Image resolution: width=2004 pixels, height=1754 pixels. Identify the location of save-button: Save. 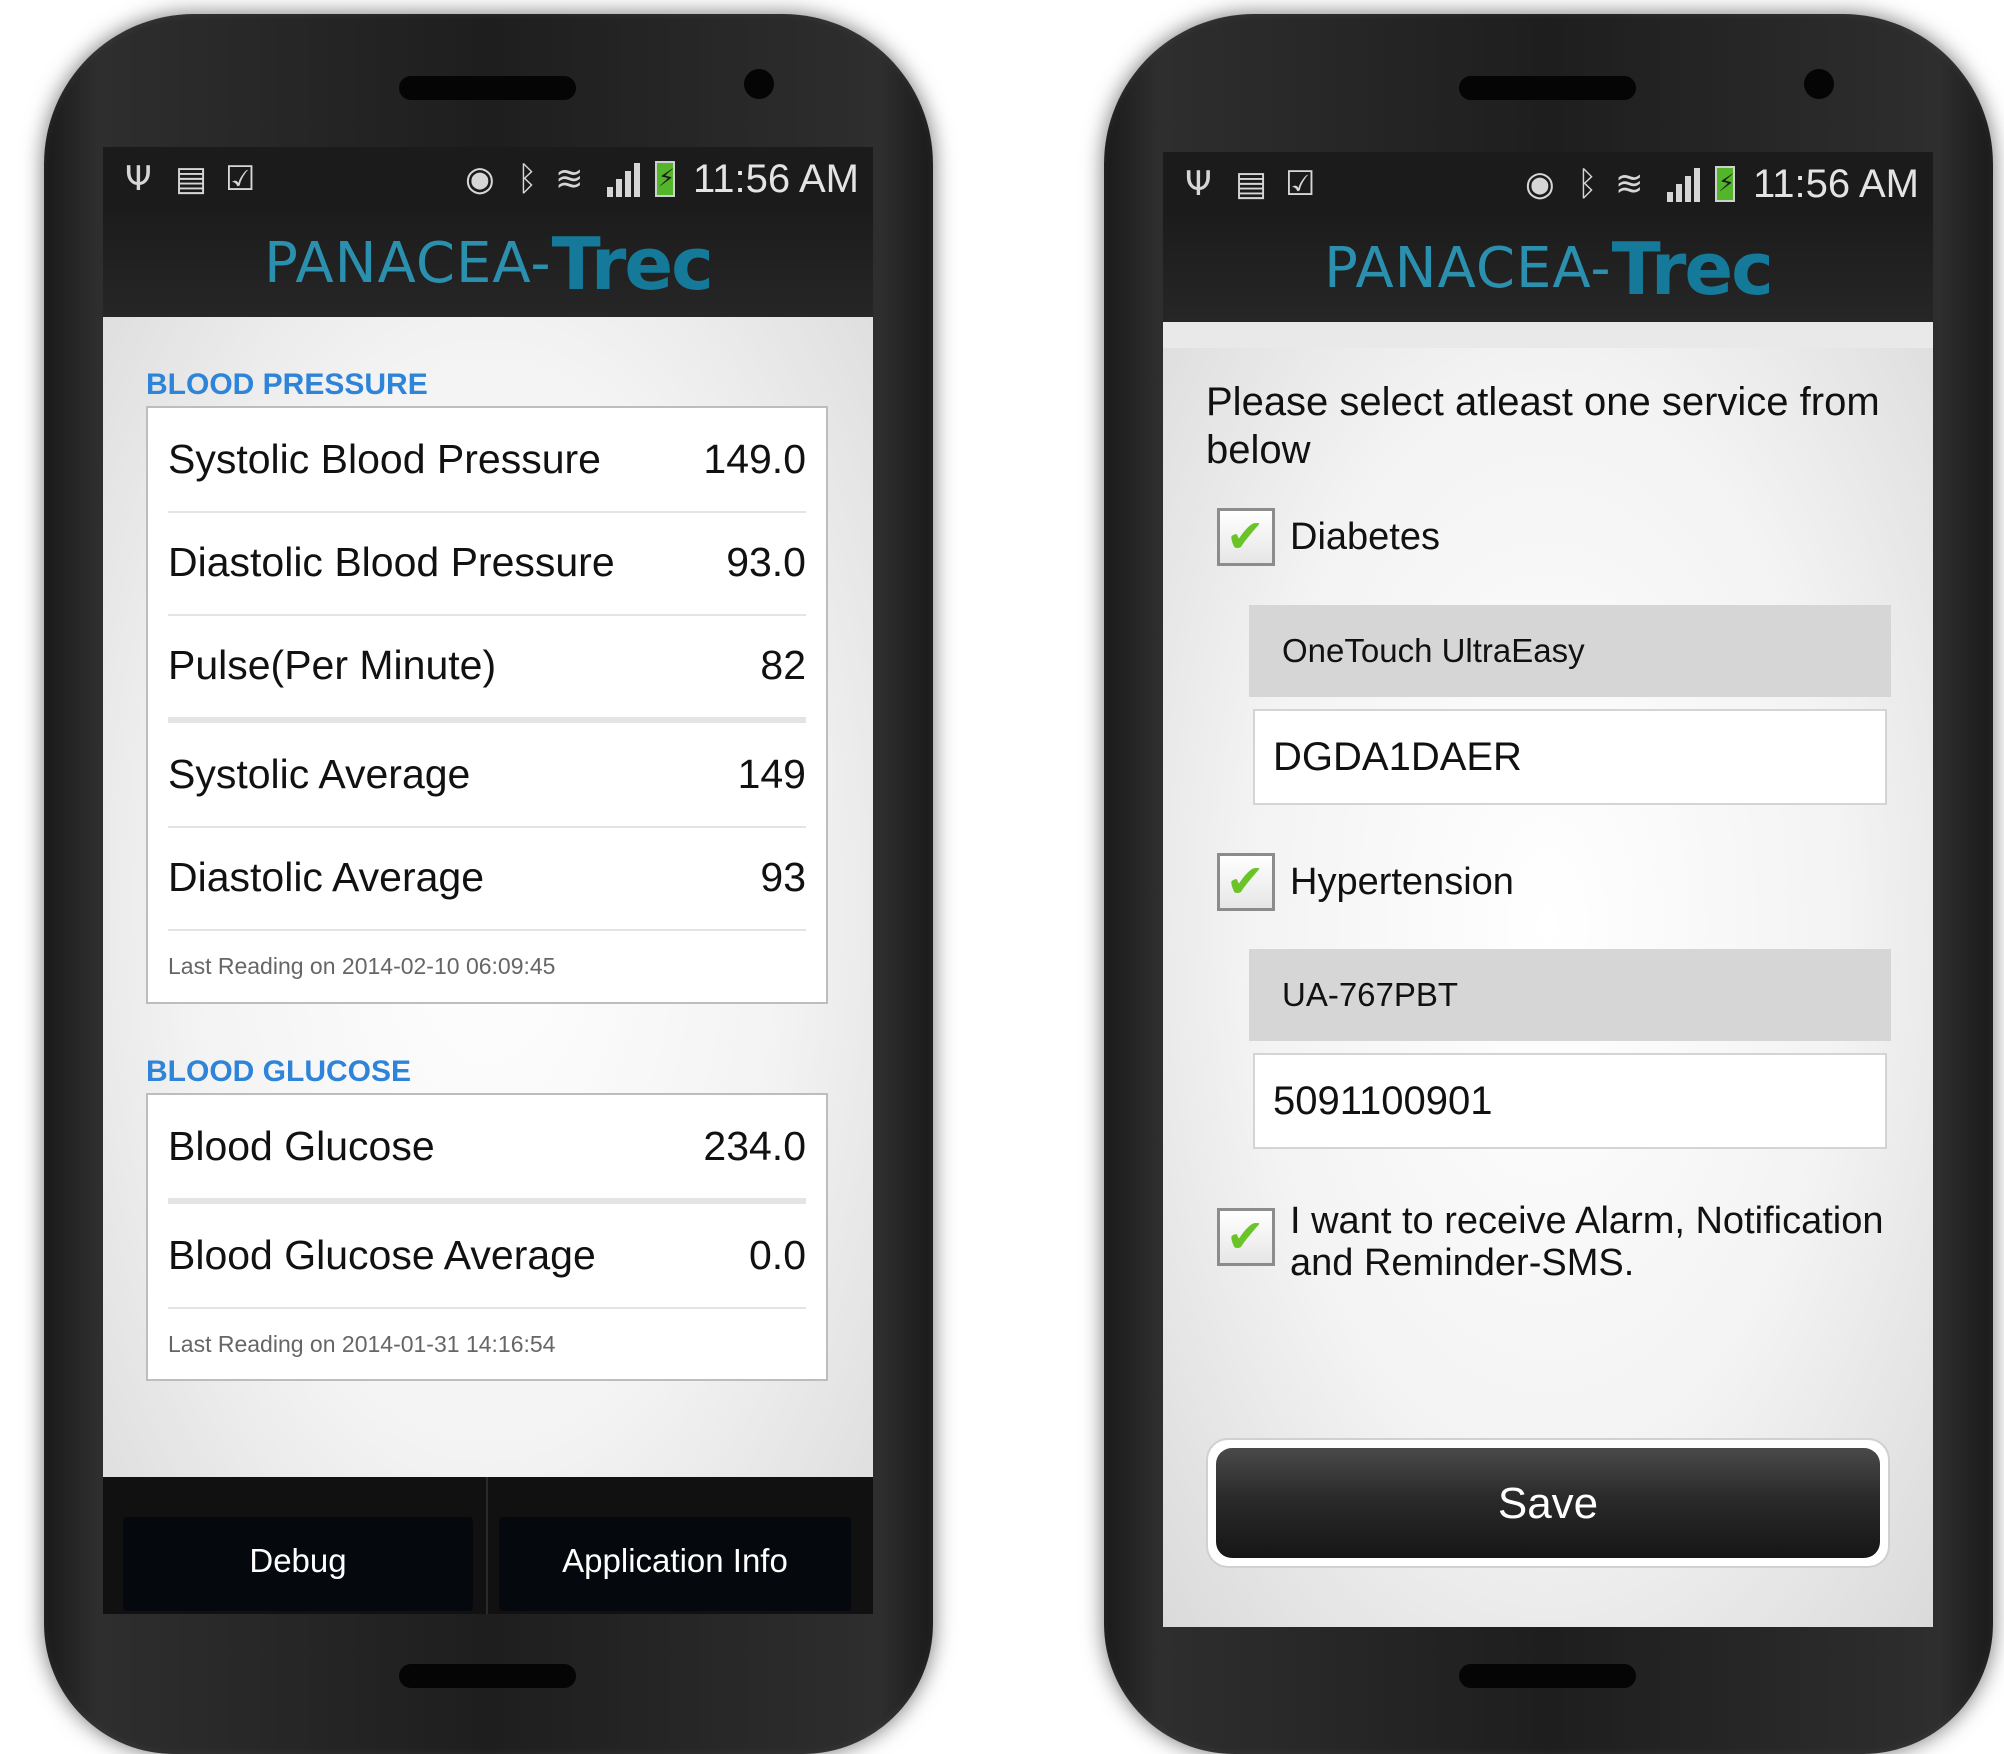
(1548, 1503).